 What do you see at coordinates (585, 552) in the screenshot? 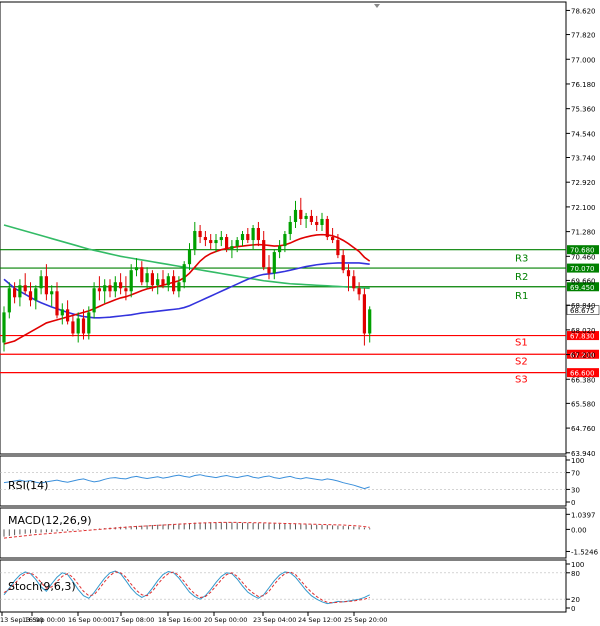
I see `axis-label: -1.5246` at bounding box center [585, 552].